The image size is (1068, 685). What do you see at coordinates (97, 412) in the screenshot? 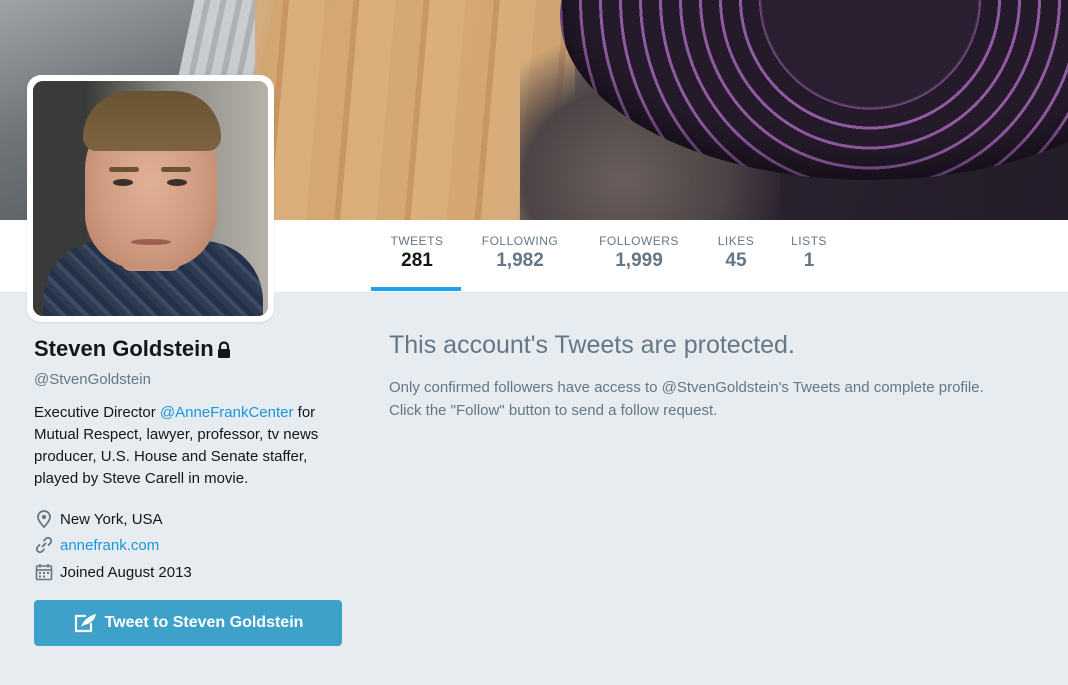
I see `bio-prefix: Executive Director` at bounding box center [97, 412].